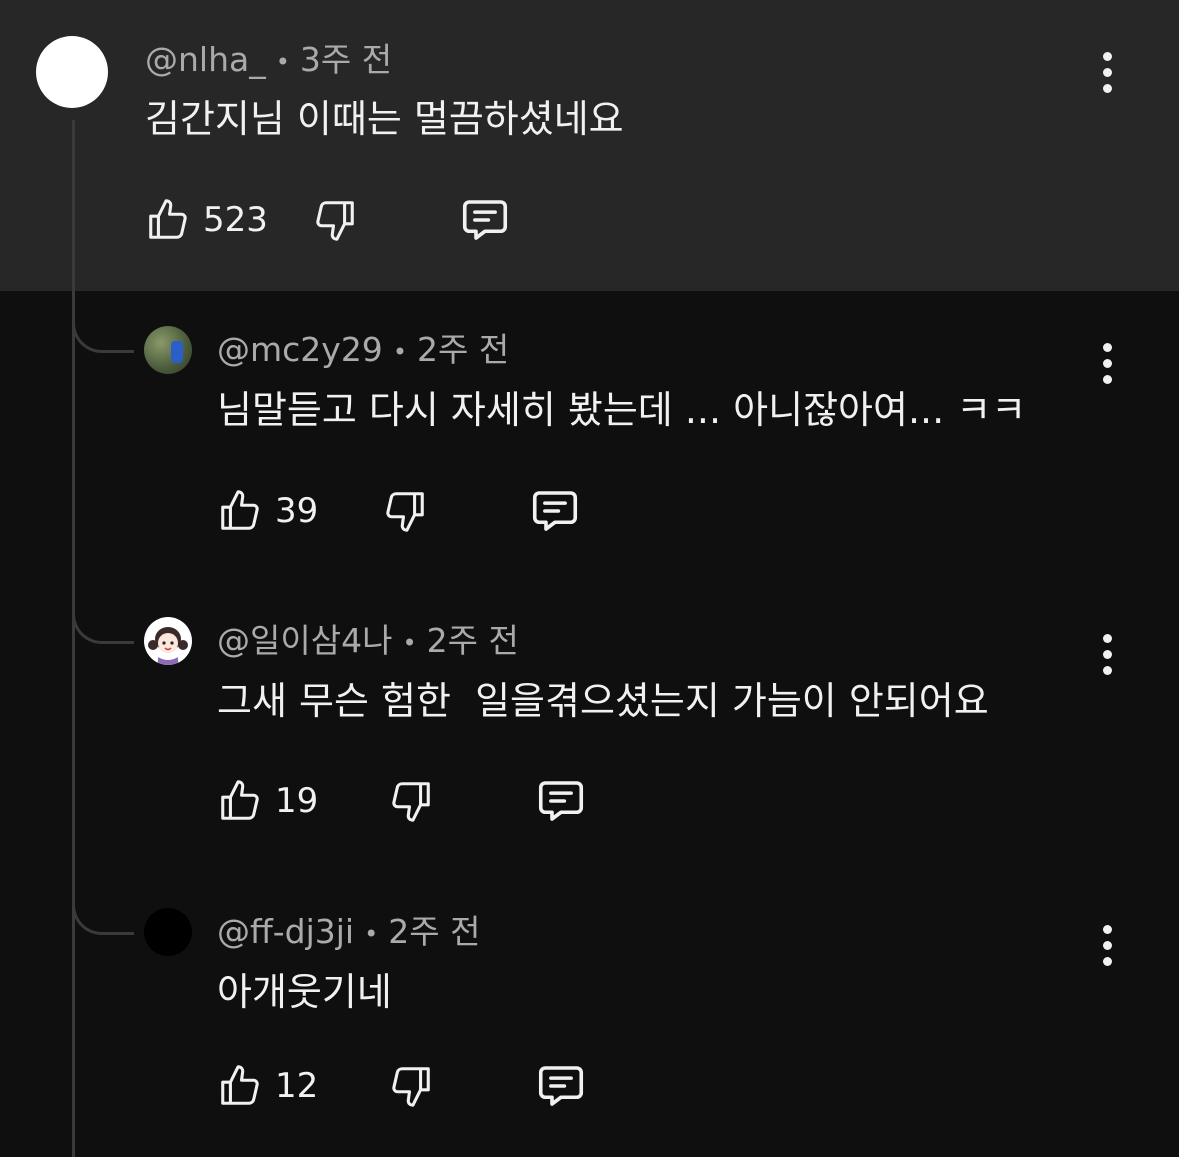  What do you see at coordinates (384, 119) in the screenshot?
I see `comment-text: 김간지님 이때는 멀끔하셨네요` at bounding box center [384, 119].